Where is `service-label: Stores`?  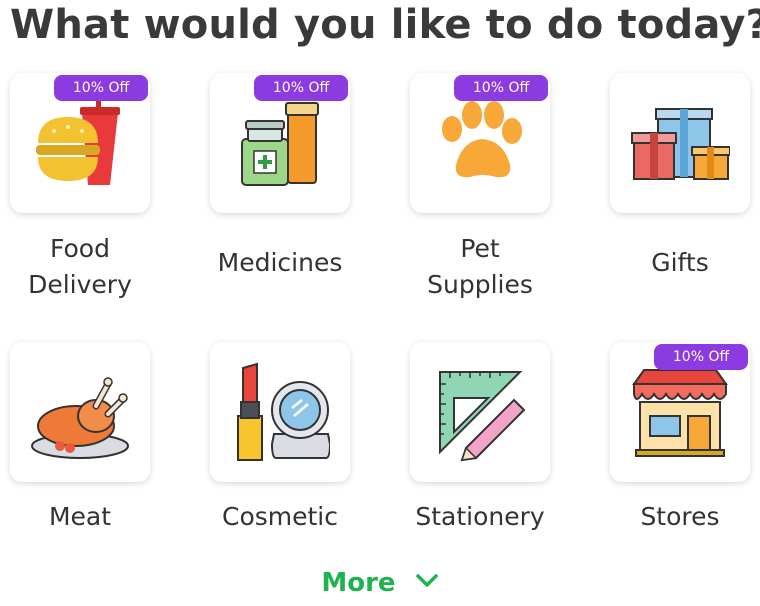
service-label: Stores is located at coordinates (680, 516).